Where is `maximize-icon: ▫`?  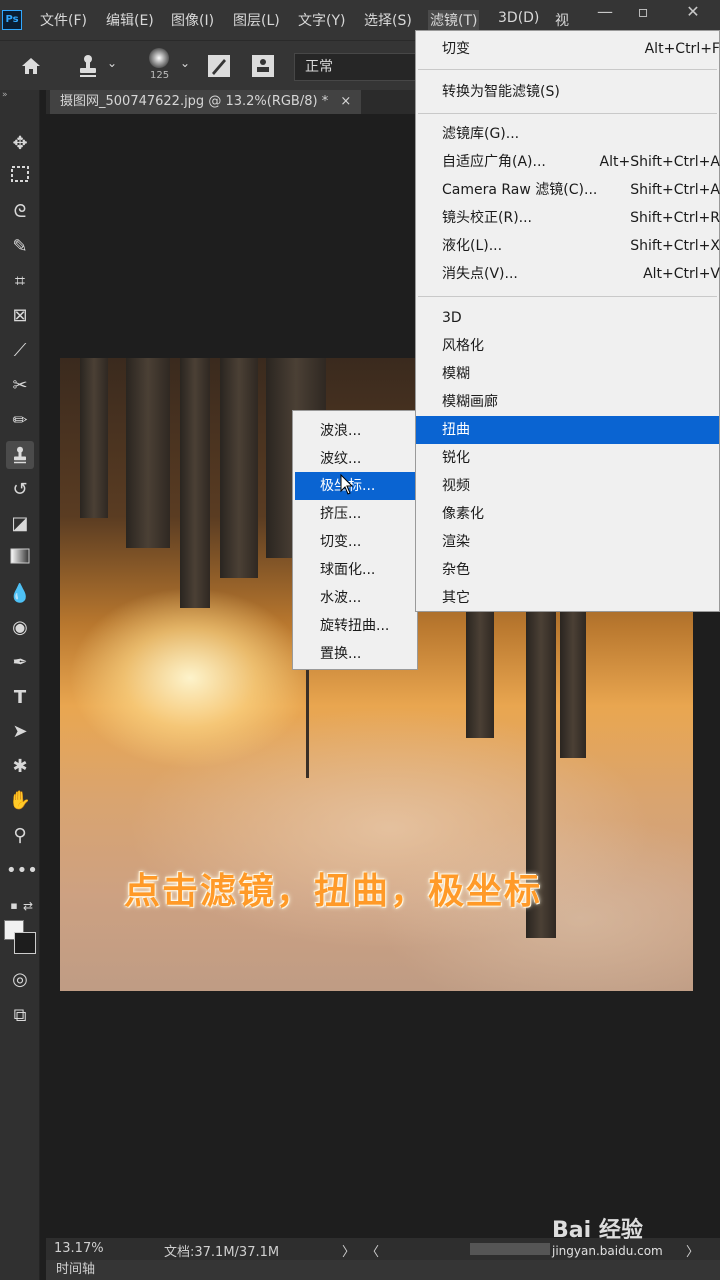 maximize-icon: ▫ is located at coordinates (643, 13).